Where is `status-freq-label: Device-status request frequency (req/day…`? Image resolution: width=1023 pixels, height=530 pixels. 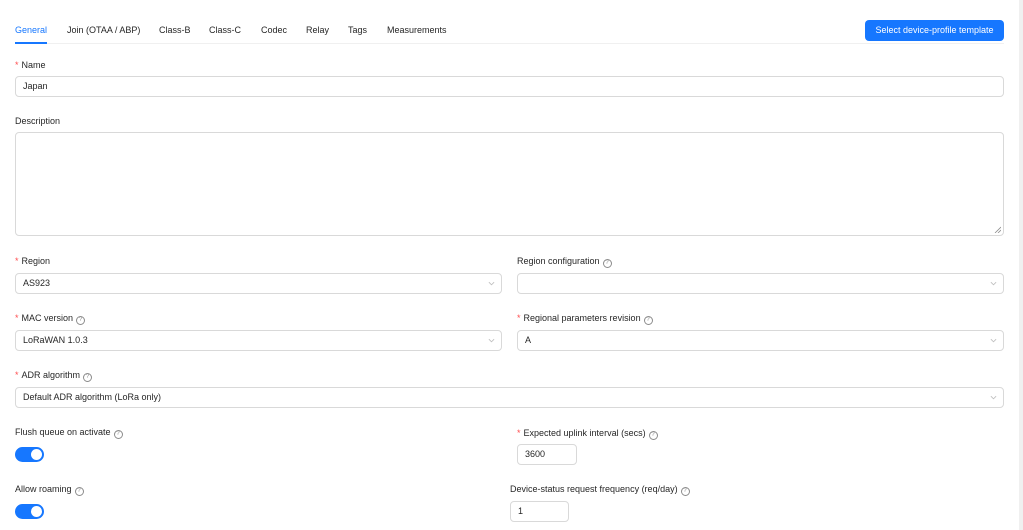
status-freq-label: Device-status request frequency (req/day… is located at coordinates (600, 489).